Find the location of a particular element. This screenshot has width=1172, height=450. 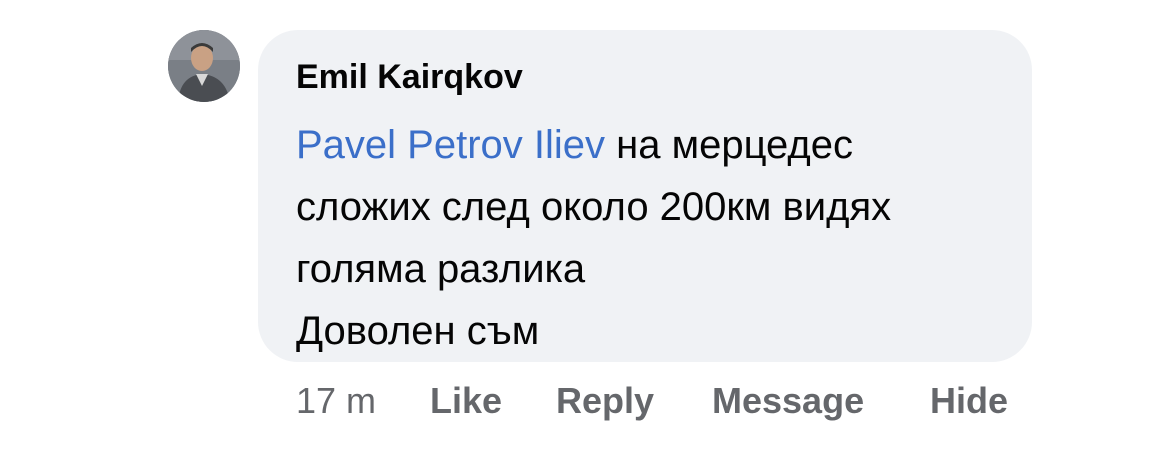

comment-line-4: Доволен съм is located at coordinates (418, 331).